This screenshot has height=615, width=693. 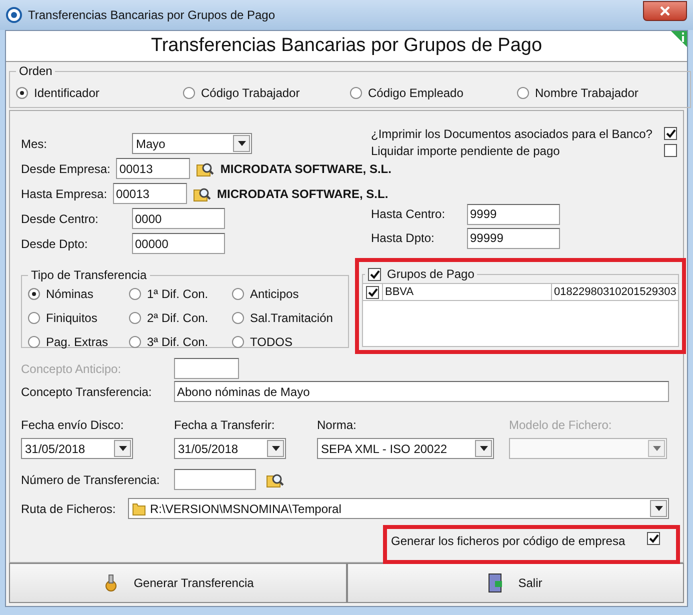 I want to click on input-field: 00000, so click(x=178, y=243).